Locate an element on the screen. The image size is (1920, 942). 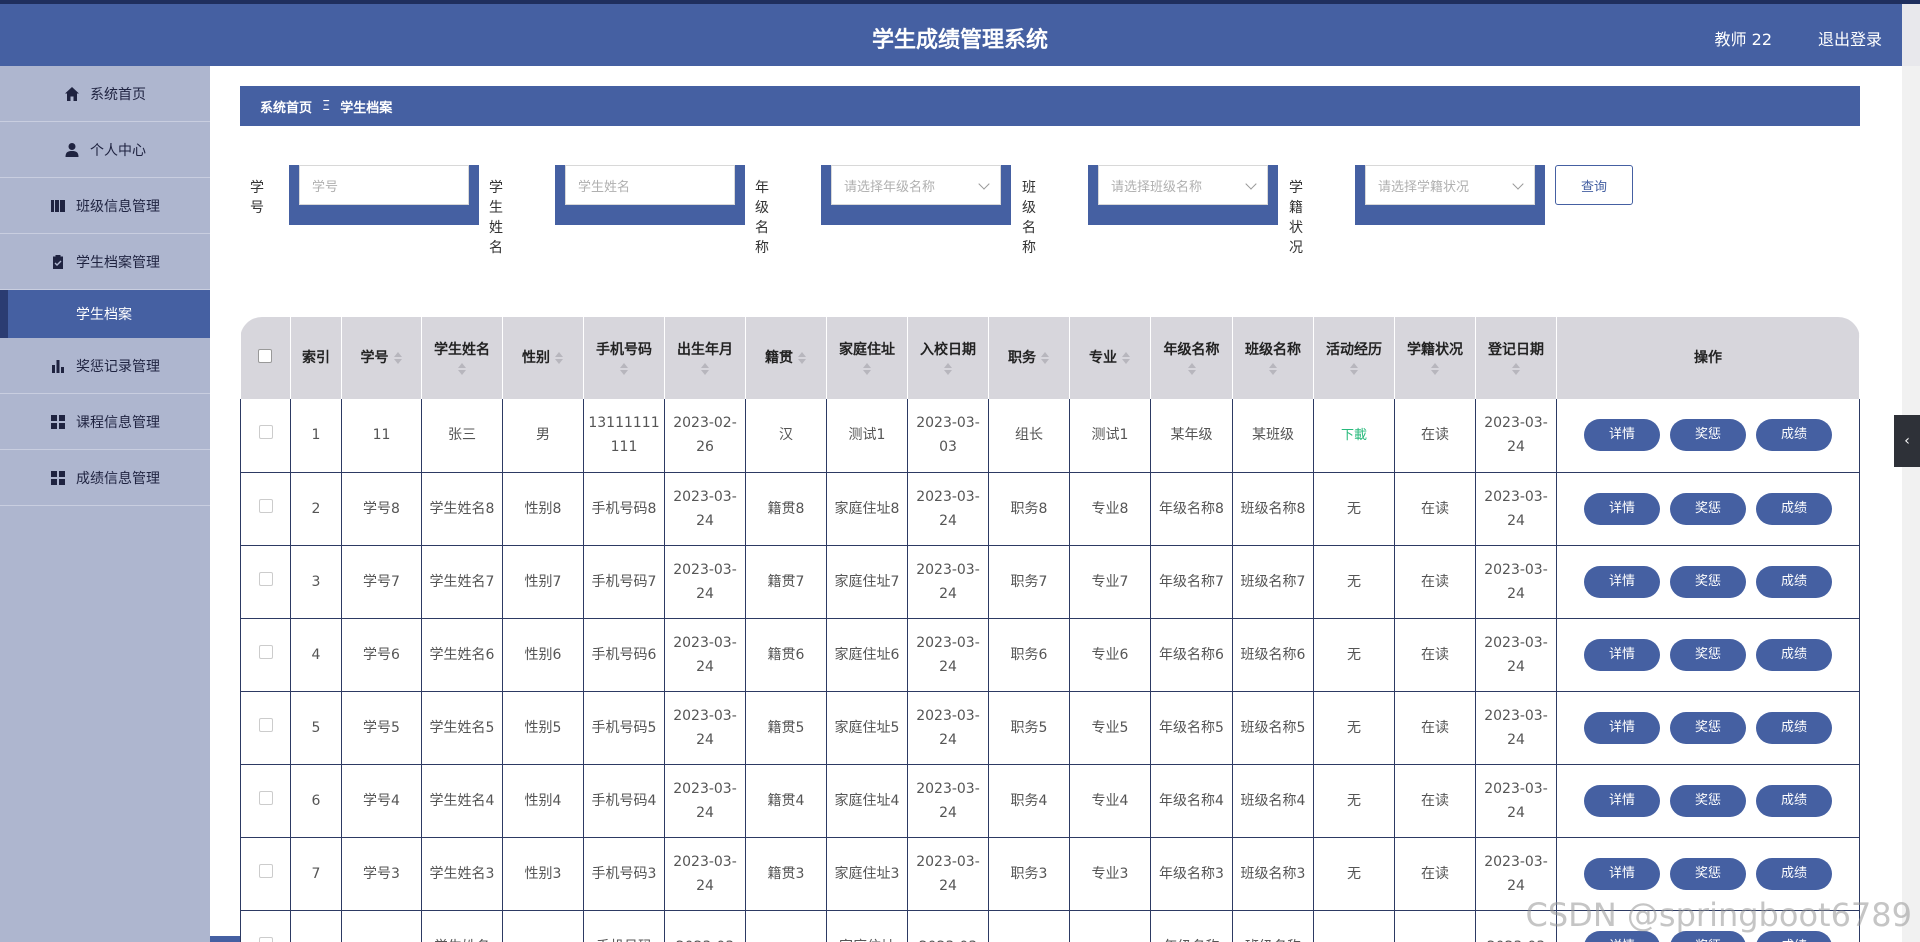
class-select: 请选择班级名称 is located at coordinates (1183, 185).